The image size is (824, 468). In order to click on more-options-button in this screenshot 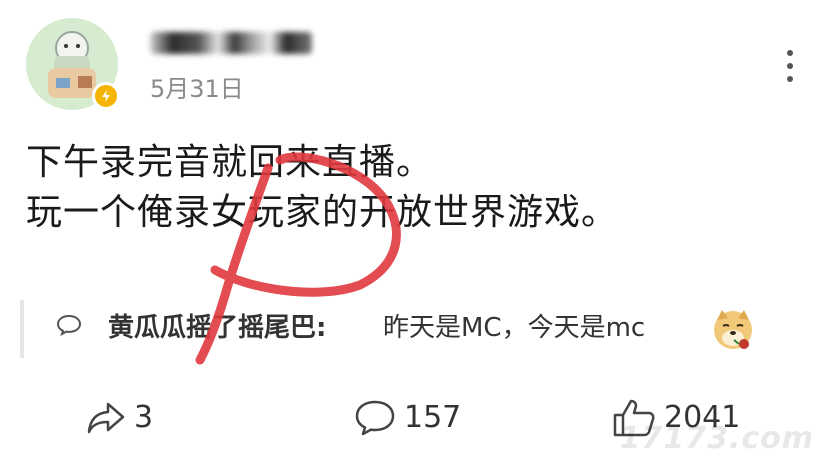, I will do `click(790, 70)`.